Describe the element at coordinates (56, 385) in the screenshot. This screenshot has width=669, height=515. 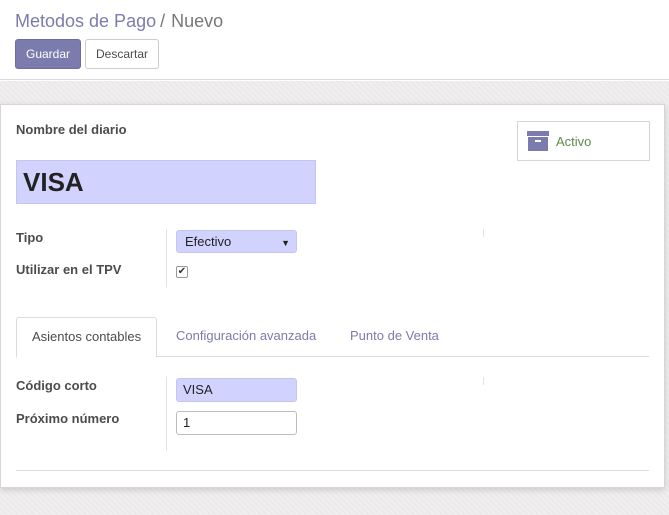
I see `short-code-label: Código corto` at that location.